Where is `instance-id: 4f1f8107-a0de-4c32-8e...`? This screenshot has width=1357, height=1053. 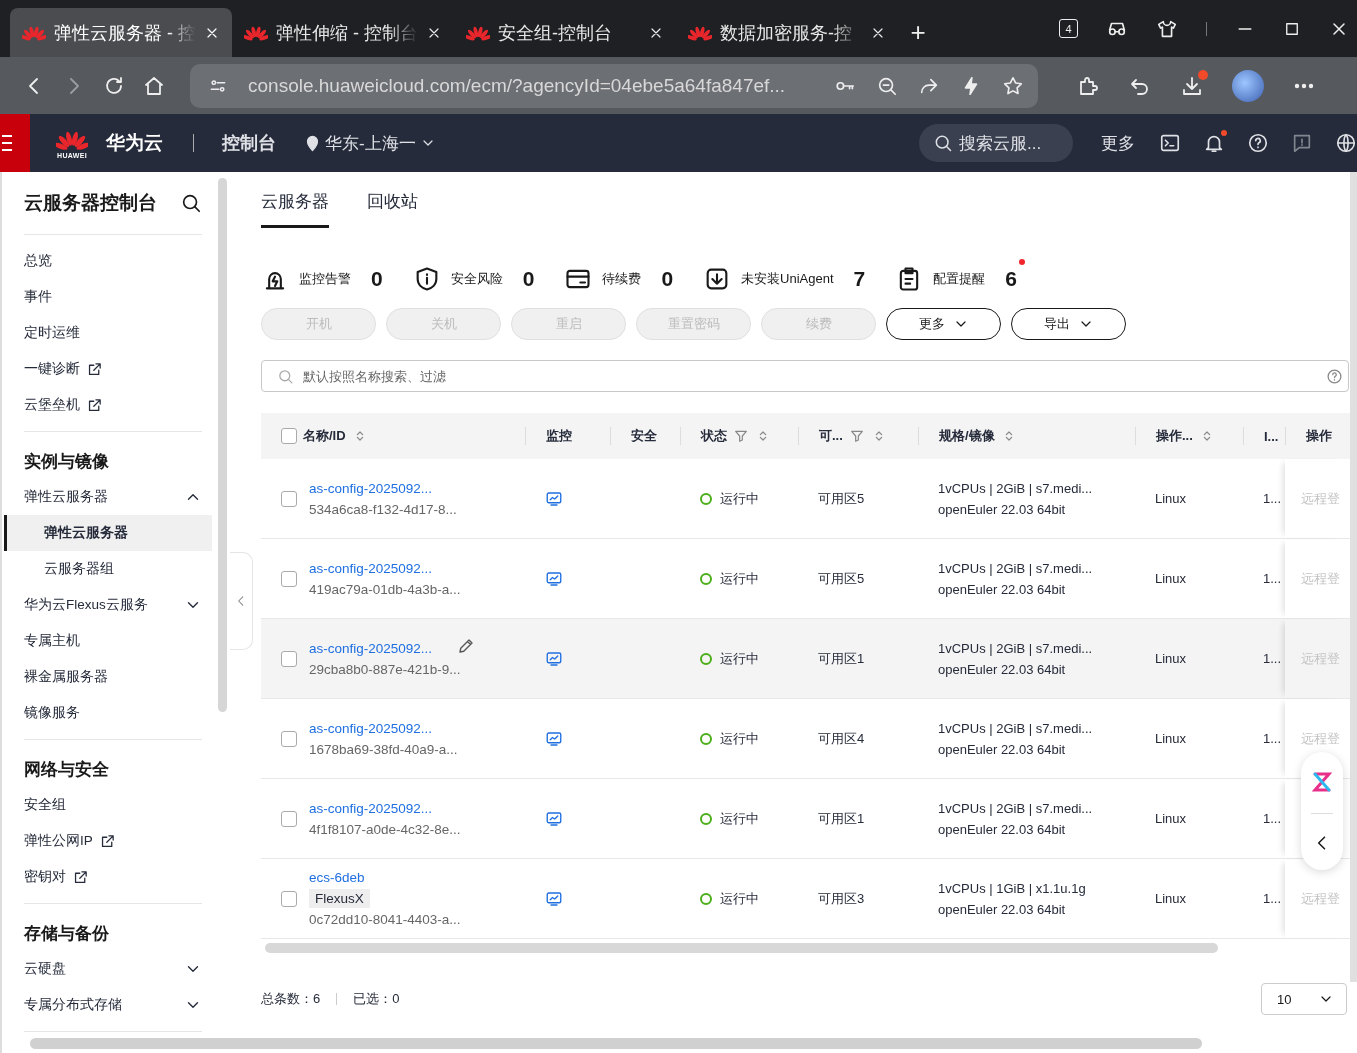
instance-id: 4f1f8107-a0de-4c32-8e... is located at coordinates (385, 829).